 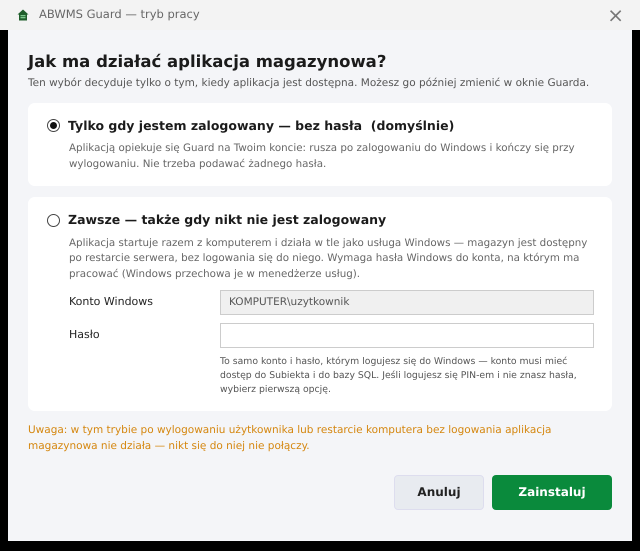 What do you see at coordinates (227, 220) in the screenshot?
I see `option-label: Zawsze — także gdy nikt nie jest zalogowany` at bounding box center [227, 220].